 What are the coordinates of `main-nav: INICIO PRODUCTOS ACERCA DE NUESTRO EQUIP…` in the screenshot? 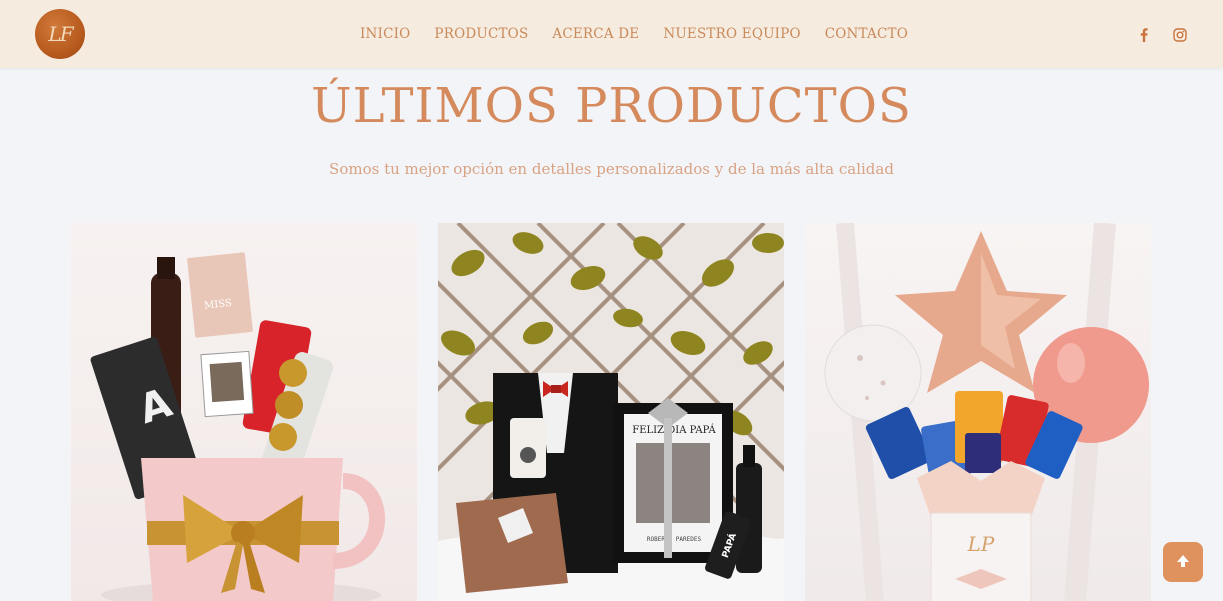 It's located at (634, 34).